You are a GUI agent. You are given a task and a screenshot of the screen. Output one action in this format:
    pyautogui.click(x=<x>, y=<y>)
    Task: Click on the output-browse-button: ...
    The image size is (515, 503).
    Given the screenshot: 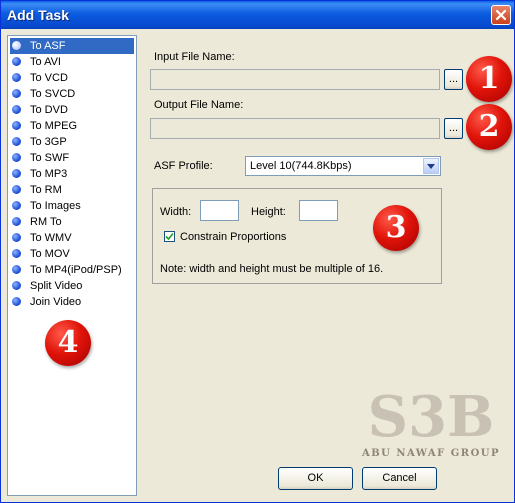 What is the action you would take?
    pyautogui.click(x=453, y=128)
    